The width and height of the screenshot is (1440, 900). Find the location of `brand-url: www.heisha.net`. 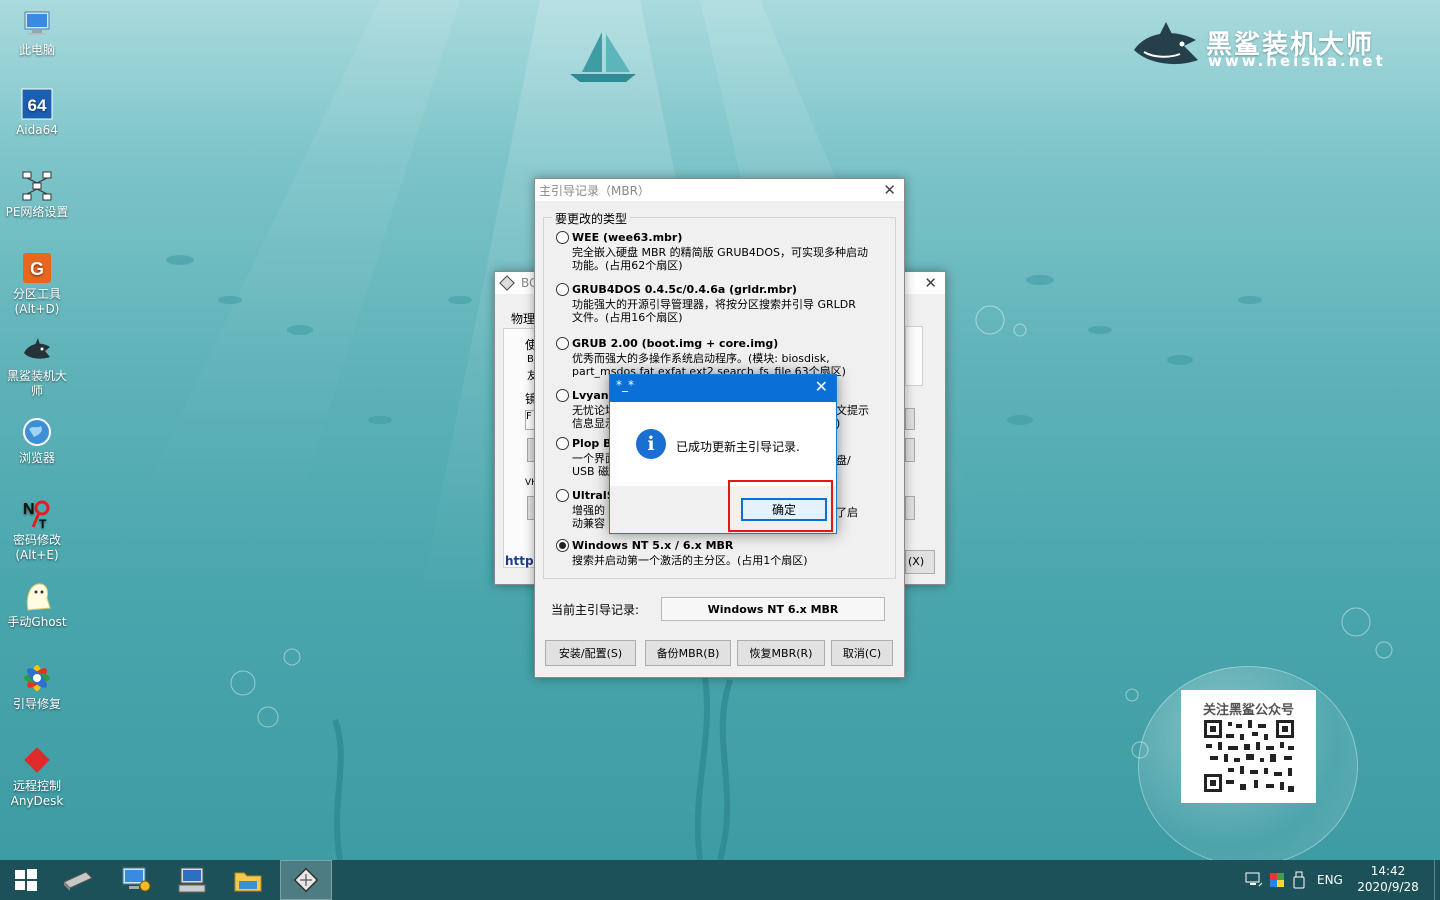

brand-url: www.heisha.net is located at coordinates (1297, 61).